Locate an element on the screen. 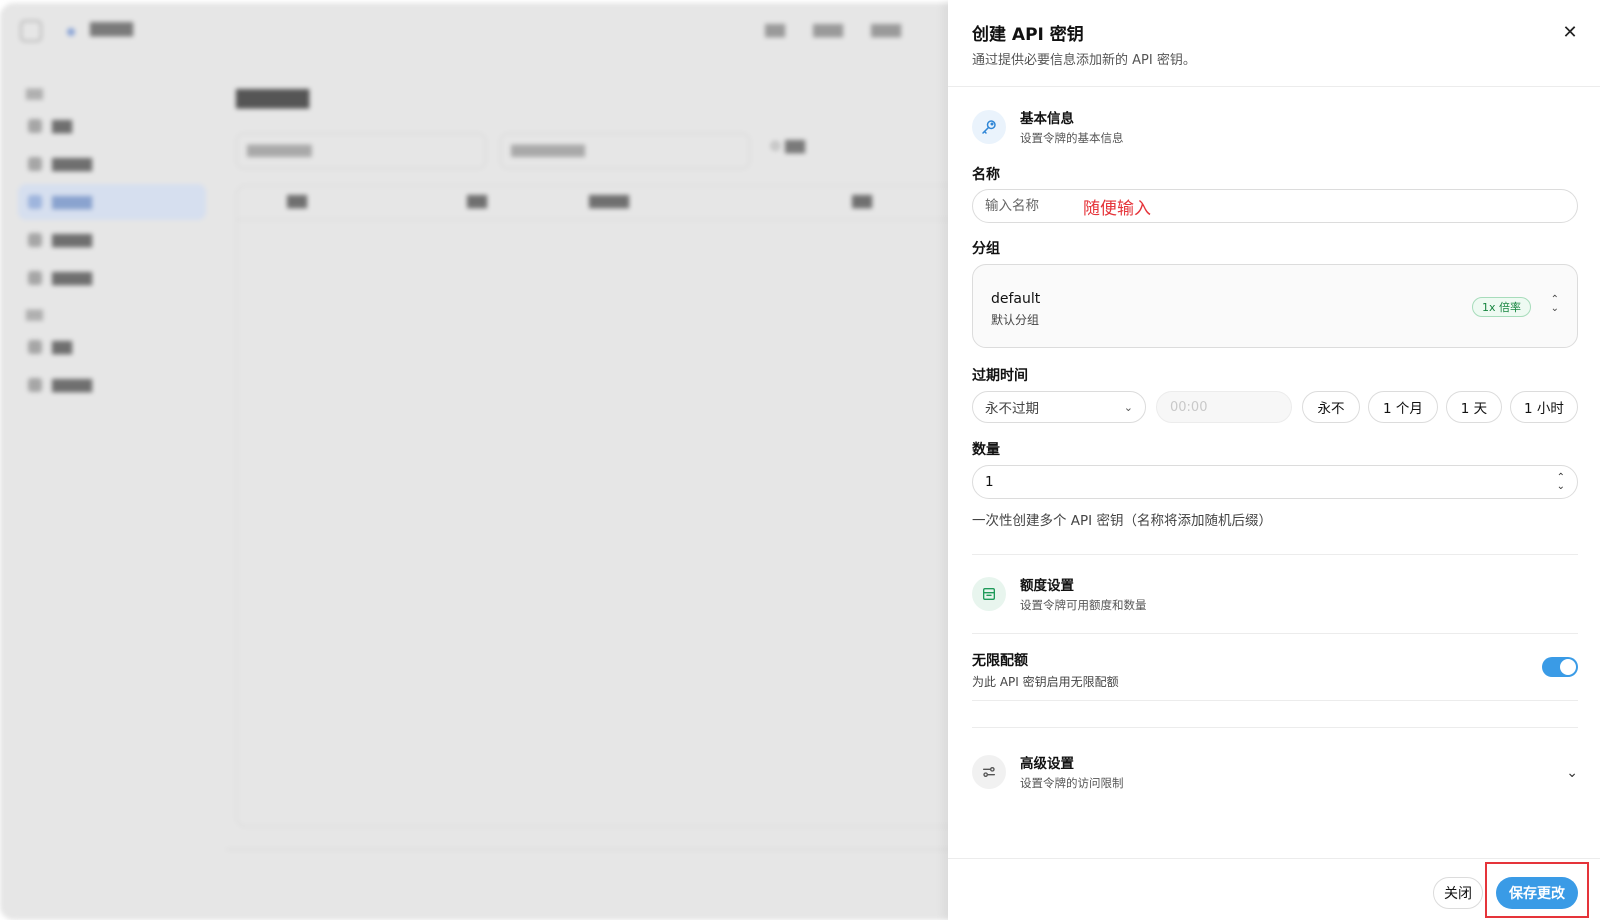  group-selected-desc: 默认分组 is located at coordinates (1015, 320).